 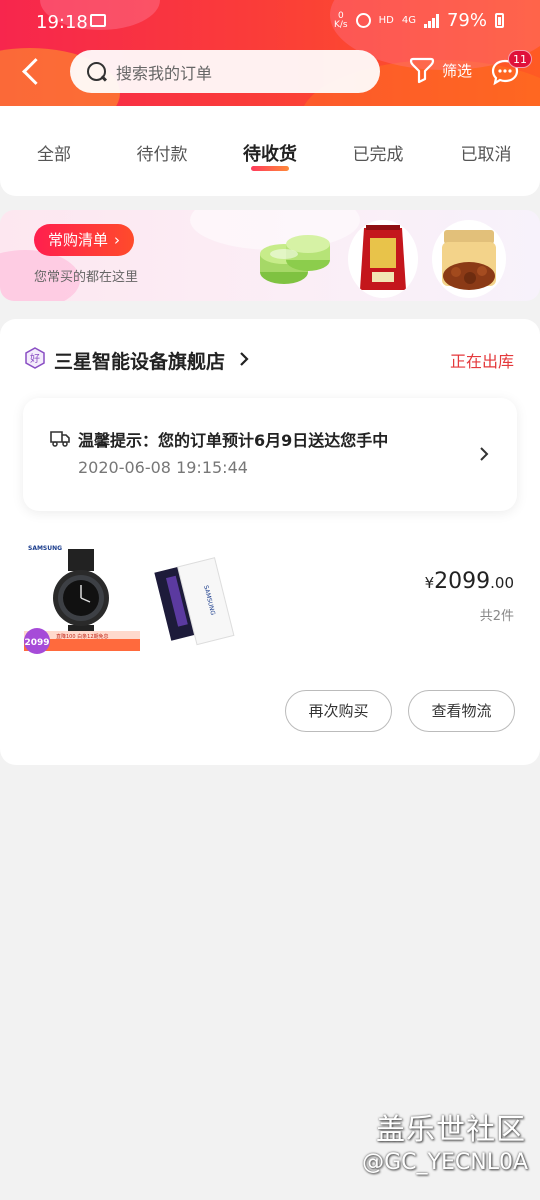 What do you see at coordinates (62, 22) in the screenshot?
I see `status-time: 19:18` at bounding box center [62, 22].